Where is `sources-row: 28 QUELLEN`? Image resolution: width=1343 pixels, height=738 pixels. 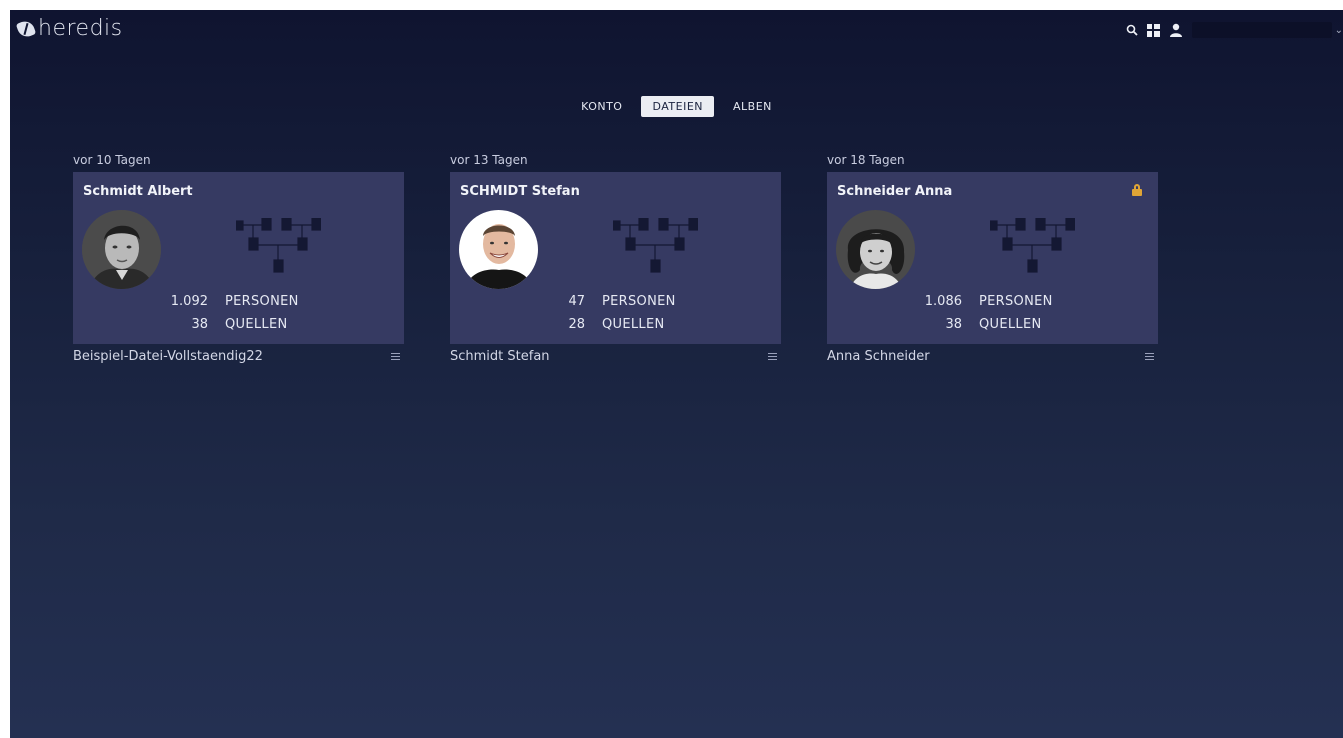 sources-row: 28 QUELLEN is located at coordinates (615, 324).